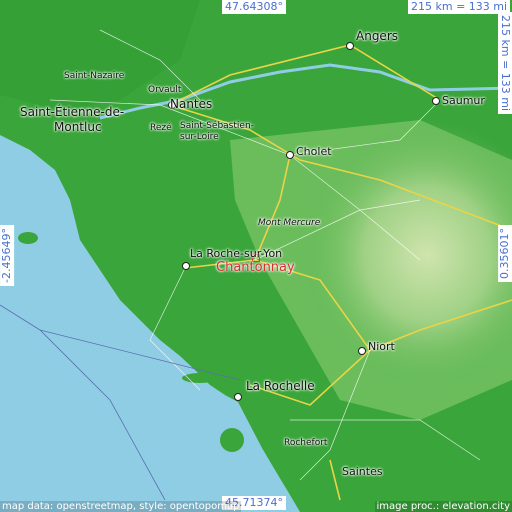  Describe the element at coordinates (161, 128) in the screenshot. I see `city-label-reze: Rezé` at that location.